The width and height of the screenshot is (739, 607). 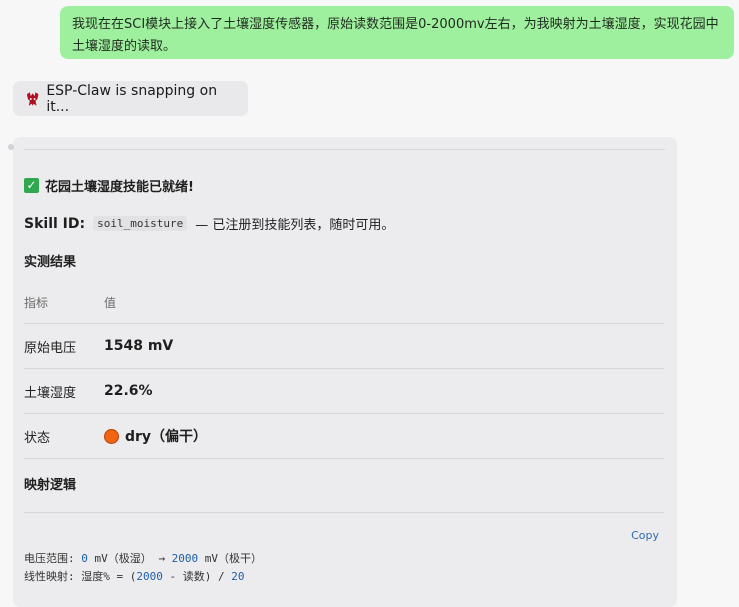 What do you see at coordinates (31, 185) in the screenshot?
I see `check-icon: ✓` at bounding box center [31, 185].